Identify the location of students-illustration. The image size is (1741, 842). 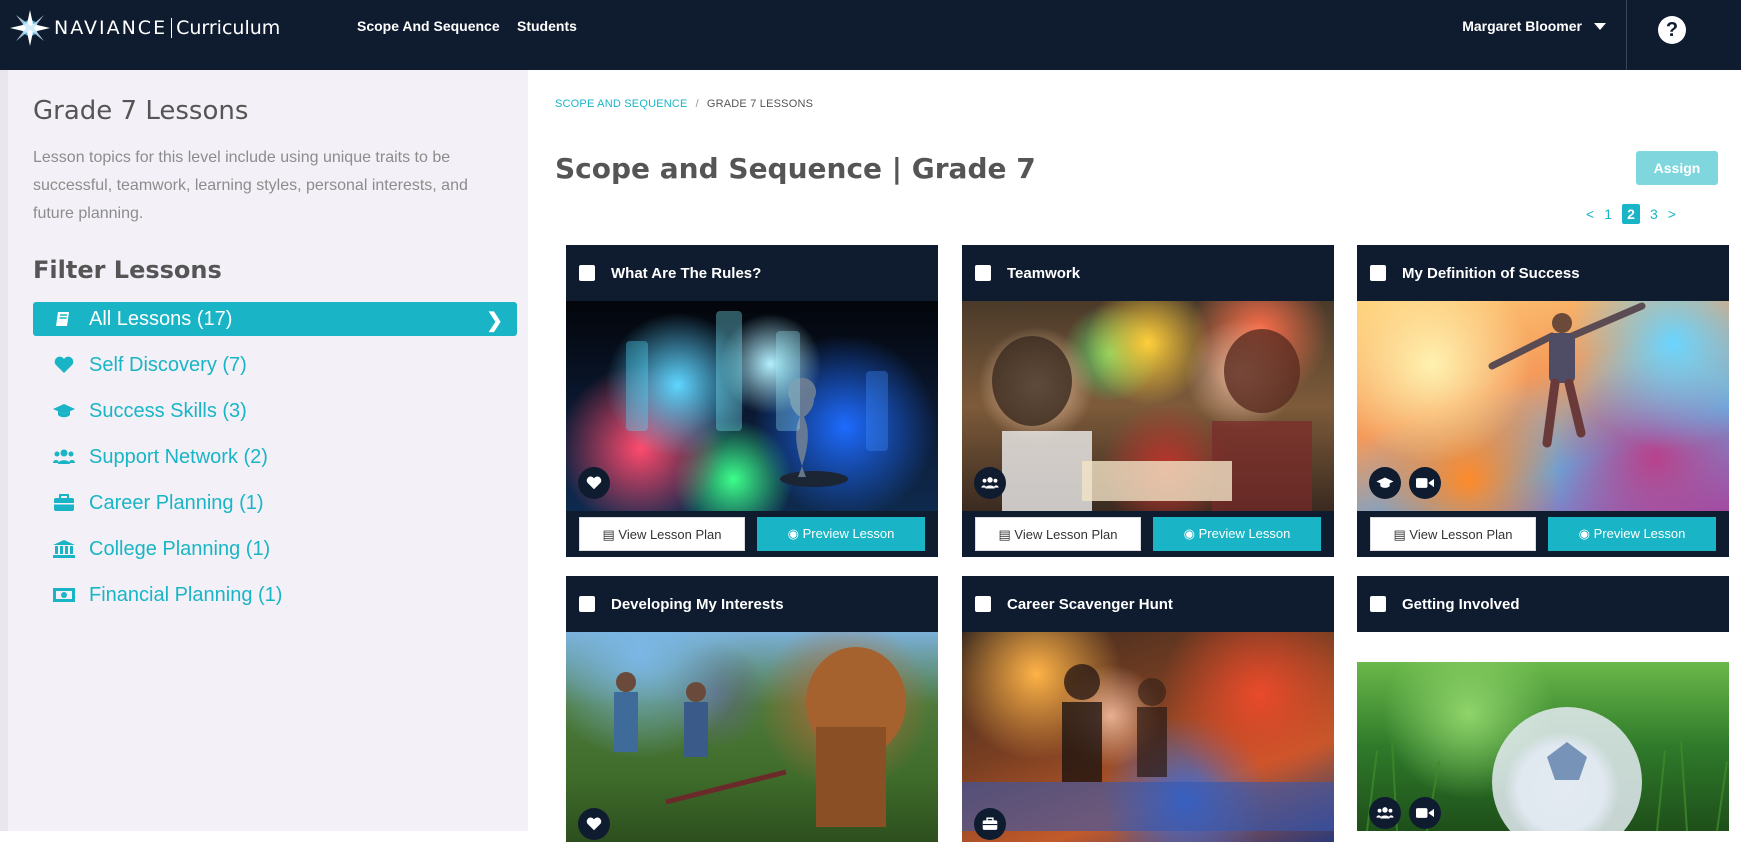
(1152, 420).